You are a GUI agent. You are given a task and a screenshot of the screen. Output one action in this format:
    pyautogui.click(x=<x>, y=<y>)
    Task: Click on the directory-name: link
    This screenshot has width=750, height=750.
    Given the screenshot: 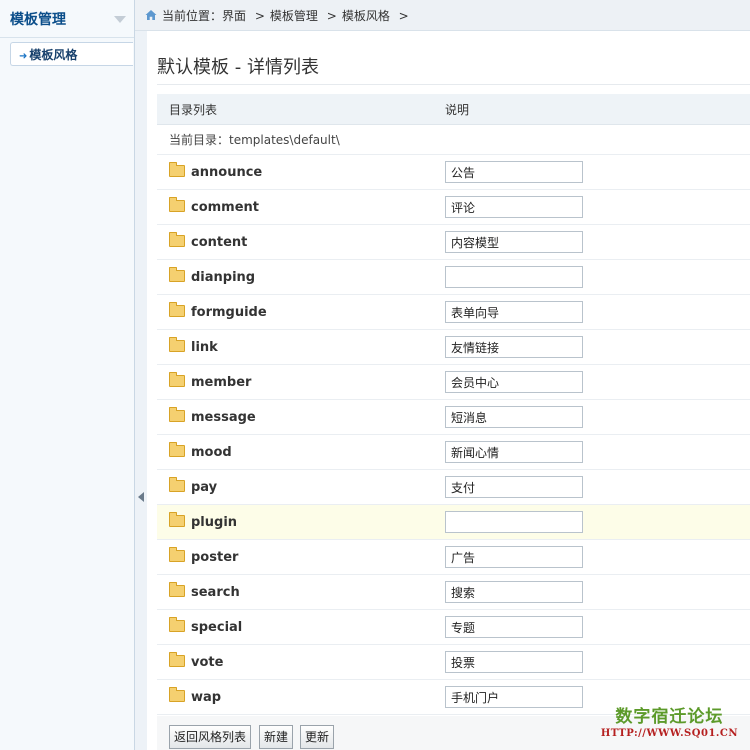 What is the action you would take?
    pyautogui.click(x=204, y=347)
    